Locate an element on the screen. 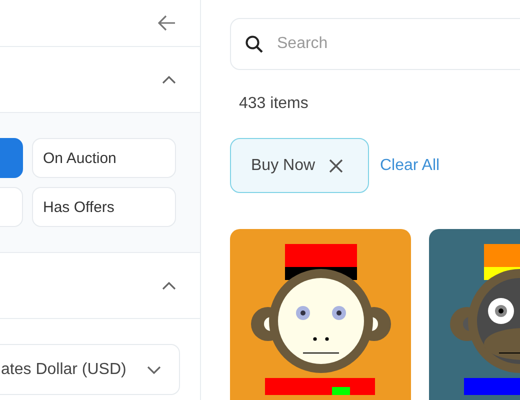  currency-value: ates Dollar (USD) is located at coordinates (63, 369).